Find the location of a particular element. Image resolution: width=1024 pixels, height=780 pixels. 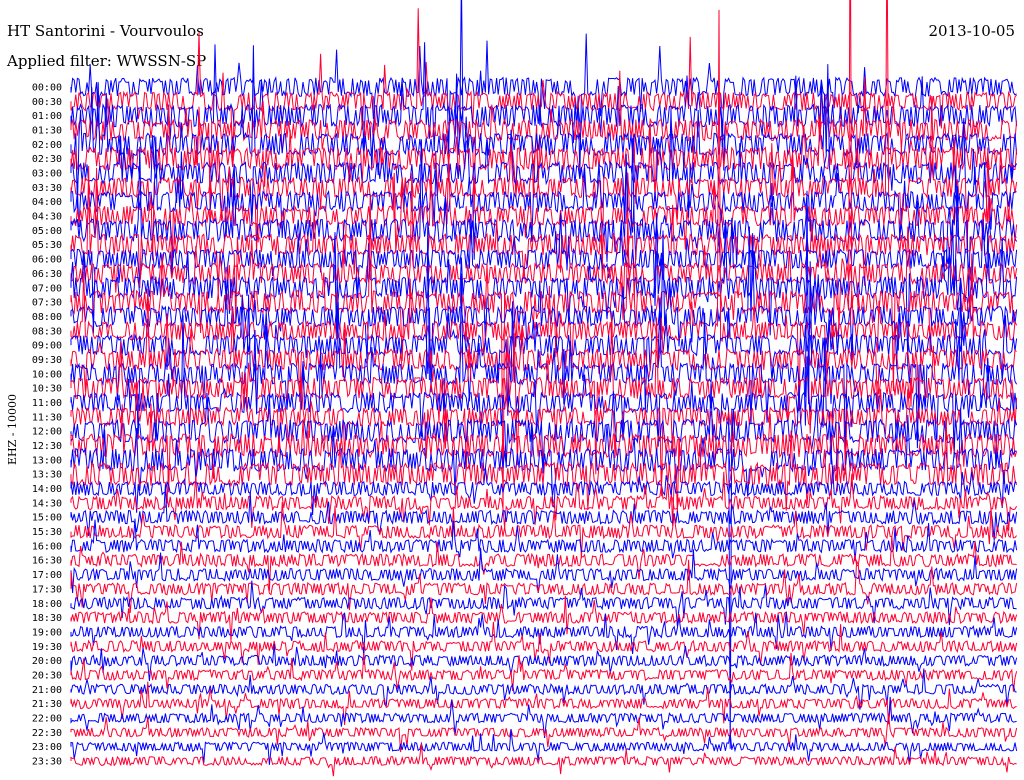

time-tick-label: 17:00 is located at coordinates (47, 575).